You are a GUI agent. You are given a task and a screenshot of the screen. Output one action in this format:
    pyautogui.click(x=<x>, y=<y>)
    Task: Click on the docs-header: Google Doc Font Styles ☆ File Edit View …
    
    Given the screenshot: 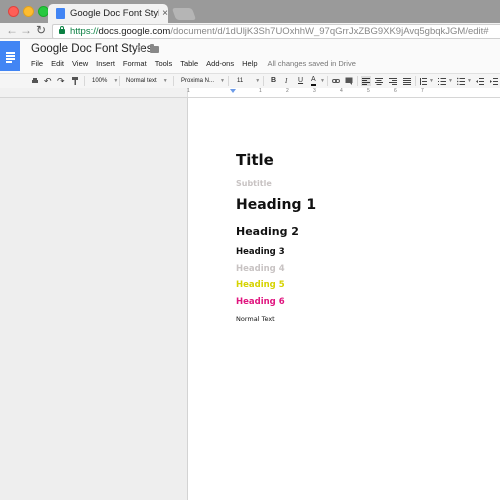 What is the action you would take?
    pyautogui.click(x=250, y=56)
    